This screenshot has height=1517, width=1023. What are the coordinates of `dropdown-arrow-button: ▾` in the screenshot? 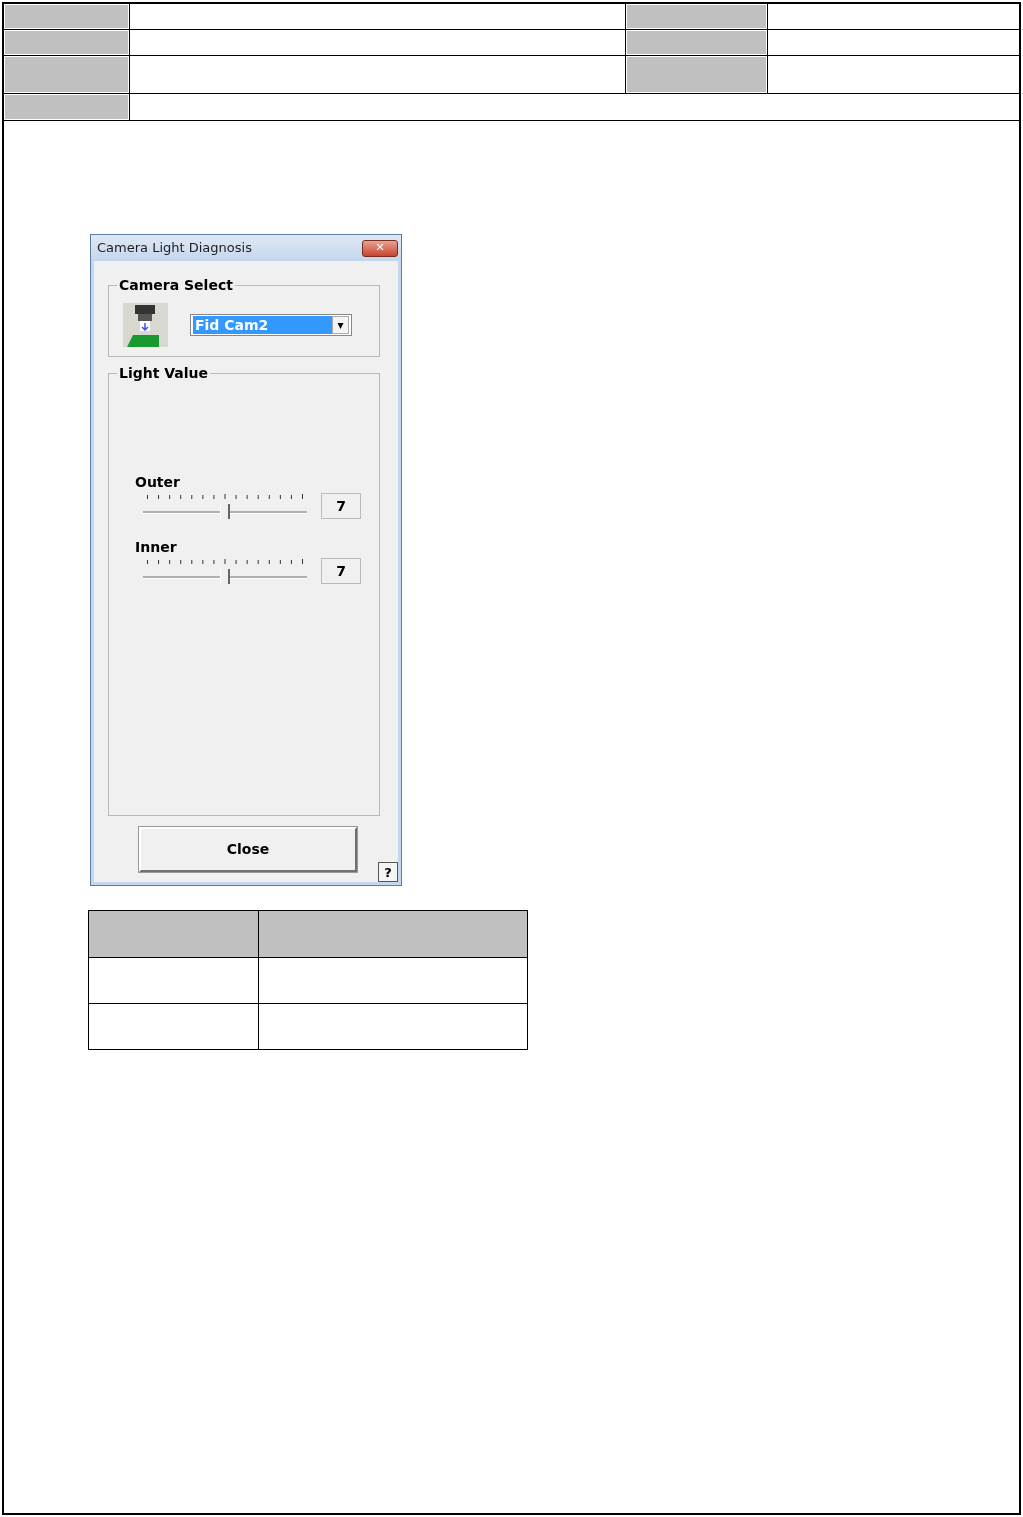 It's located at (340, 325).